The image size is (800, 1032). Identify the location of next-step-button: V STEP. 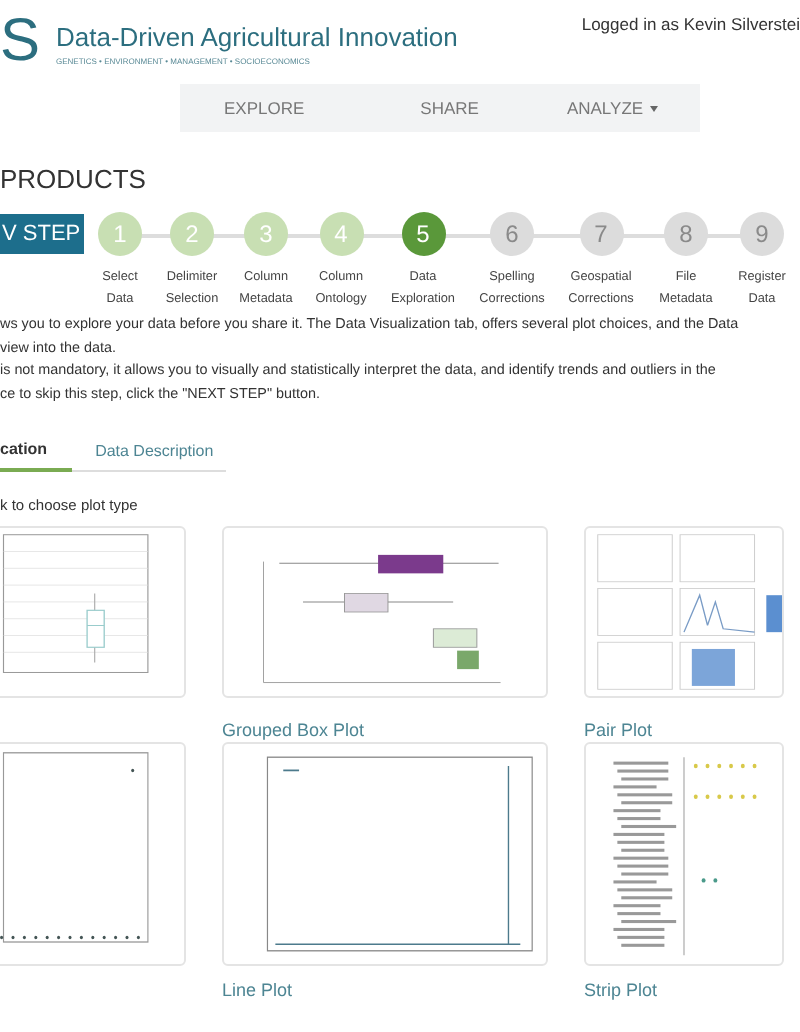
(42, 234).